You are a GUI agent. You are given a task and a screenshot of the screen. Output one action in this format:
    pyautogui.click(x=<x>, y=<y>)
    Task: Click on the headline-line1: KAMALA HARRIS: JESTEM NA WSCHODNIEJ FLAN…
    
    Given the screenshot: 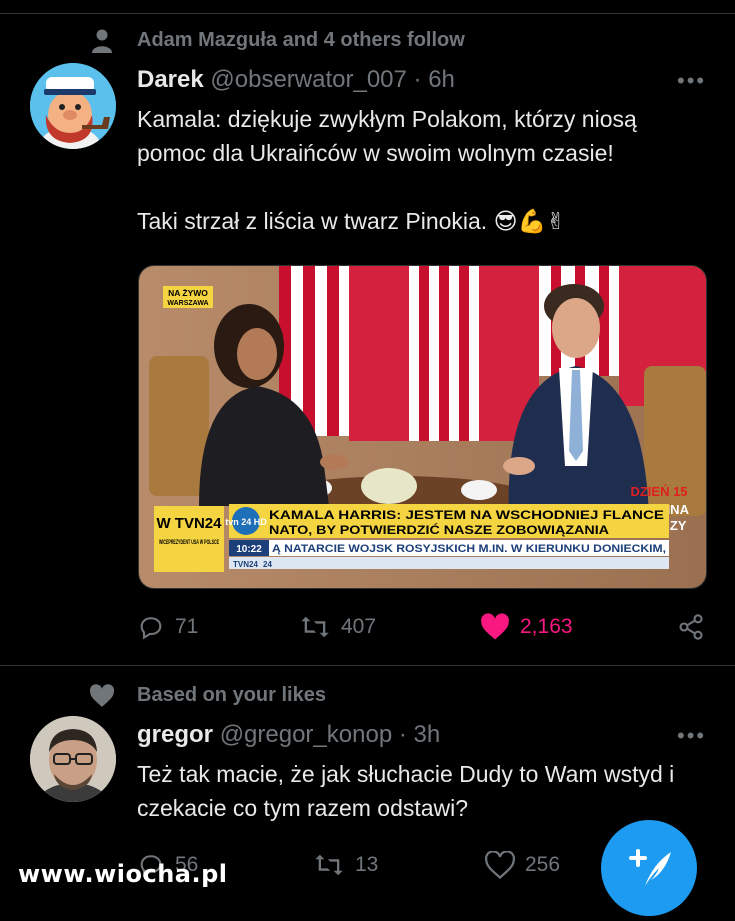 What is the action you would take?
    pyautogui.click(x=466, y=515)
    